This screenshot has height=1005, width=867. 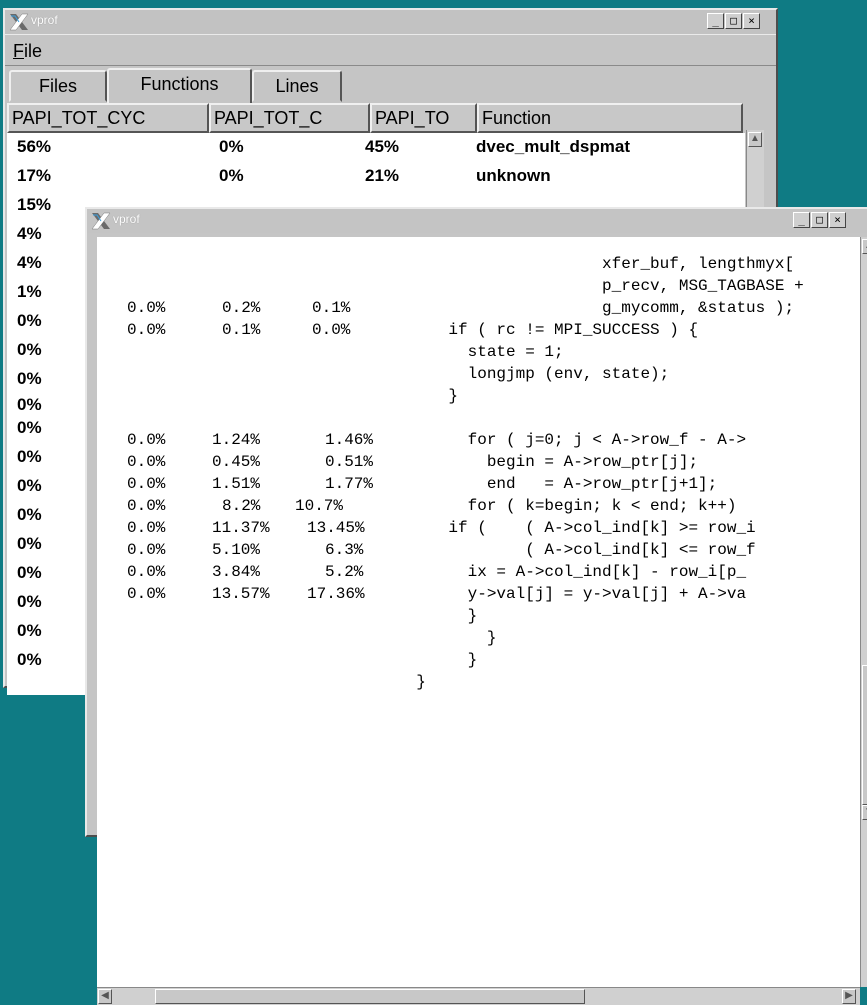 What do you see at coordinates (849, 996) in the screenshot?
I see `scroll-right-arrow-icon: ▶` at bounding box center [849, 996].